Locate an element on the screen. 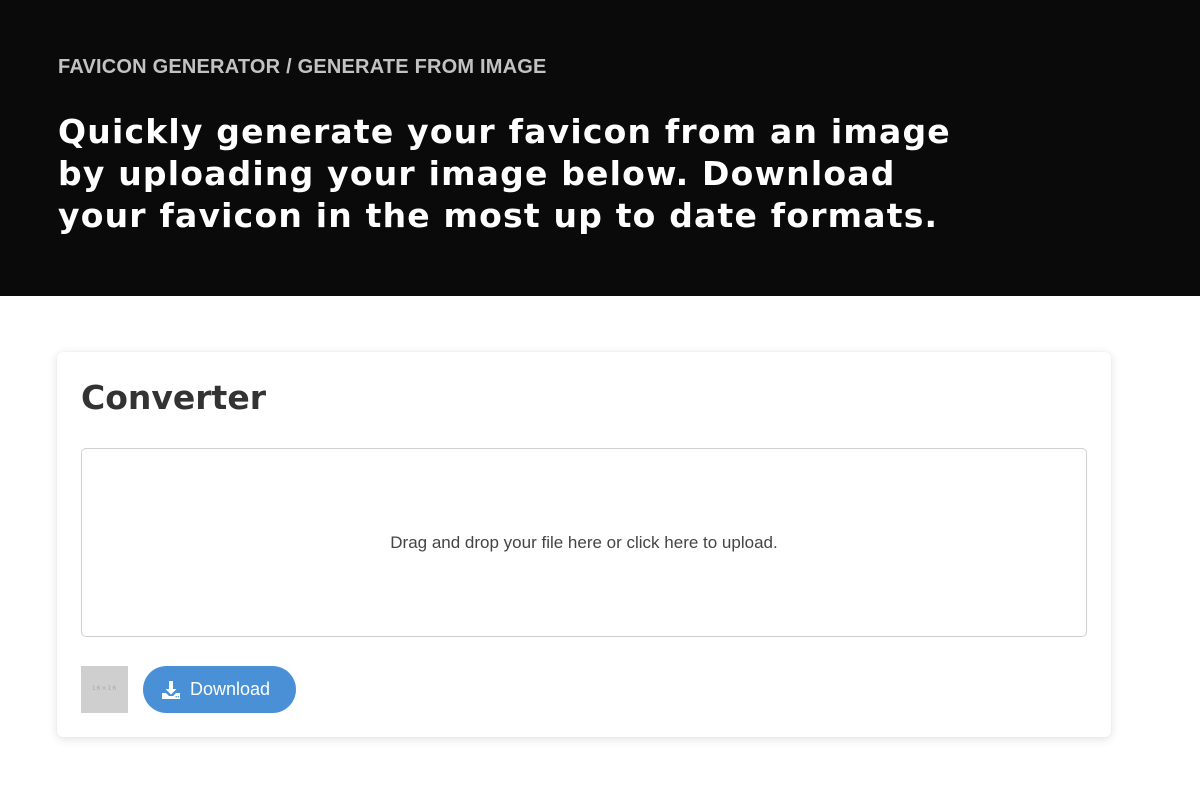 The height and width of the screenshot is (808, 1200). favicon-preview: 16×16 is located at coordinates (104, 689).